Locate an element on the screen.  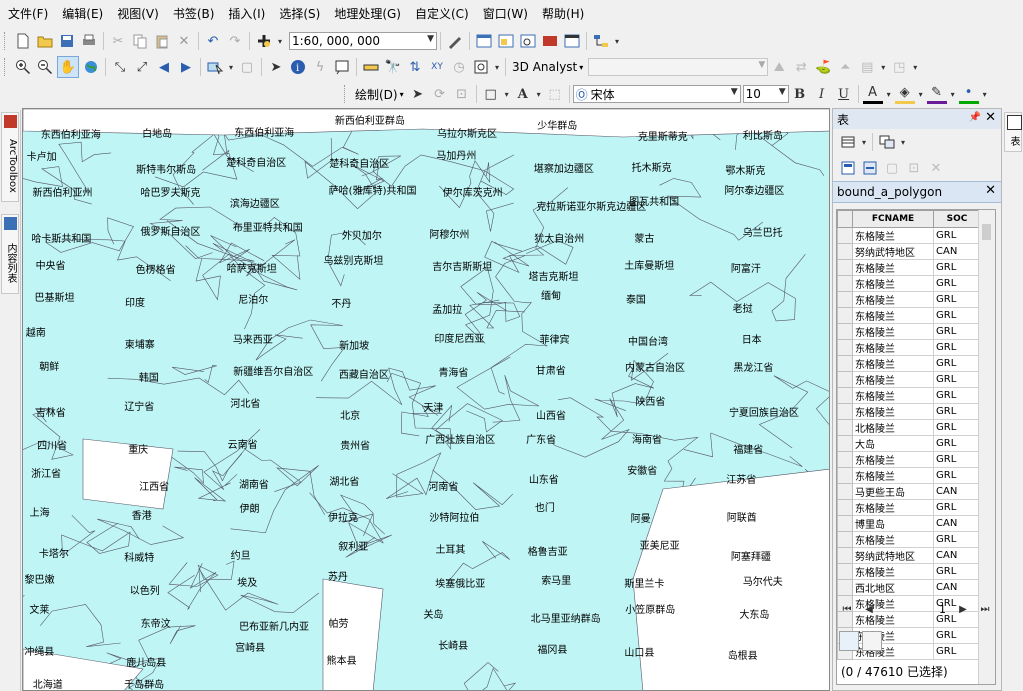
open-folder-icon is located at coordinates (45, 41).